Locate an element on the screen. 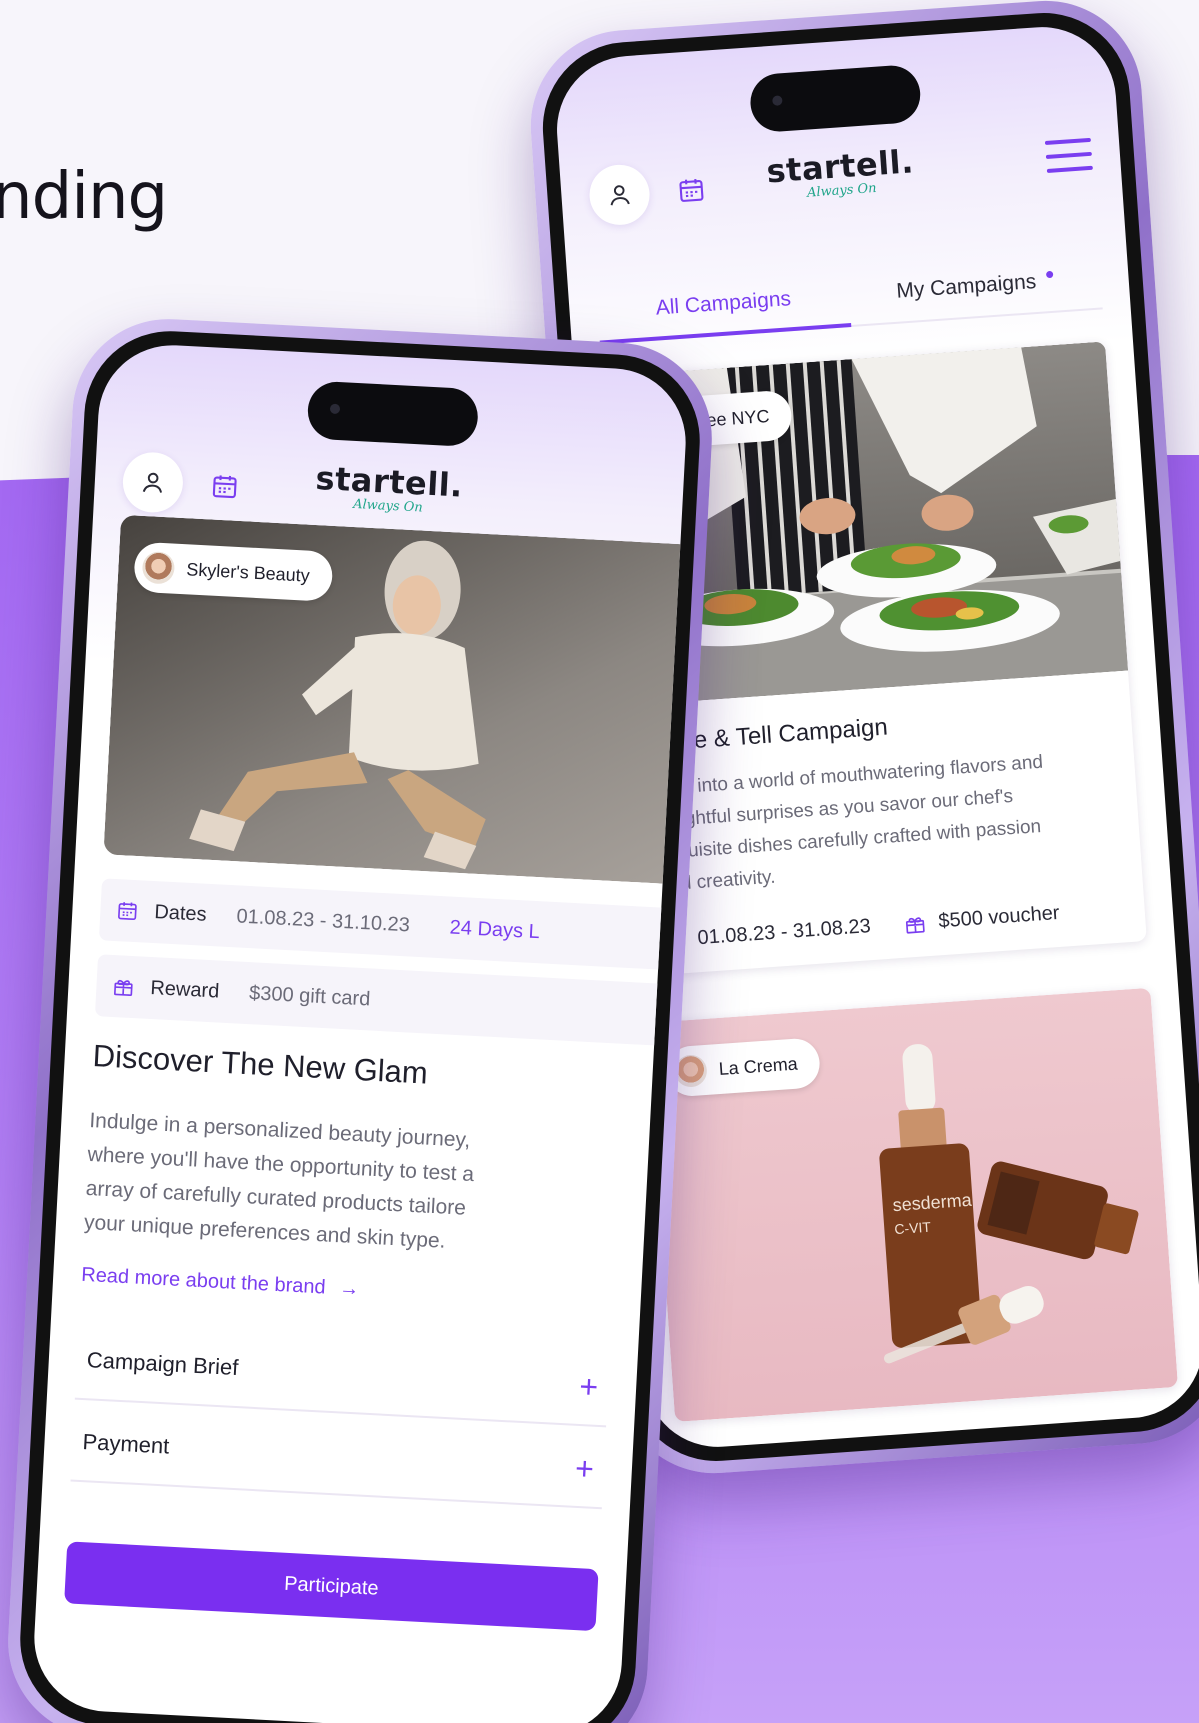 This screenshot has height=1723, width=1199. days-left-badge: 24 Days L is located at coordinates (495, 929).